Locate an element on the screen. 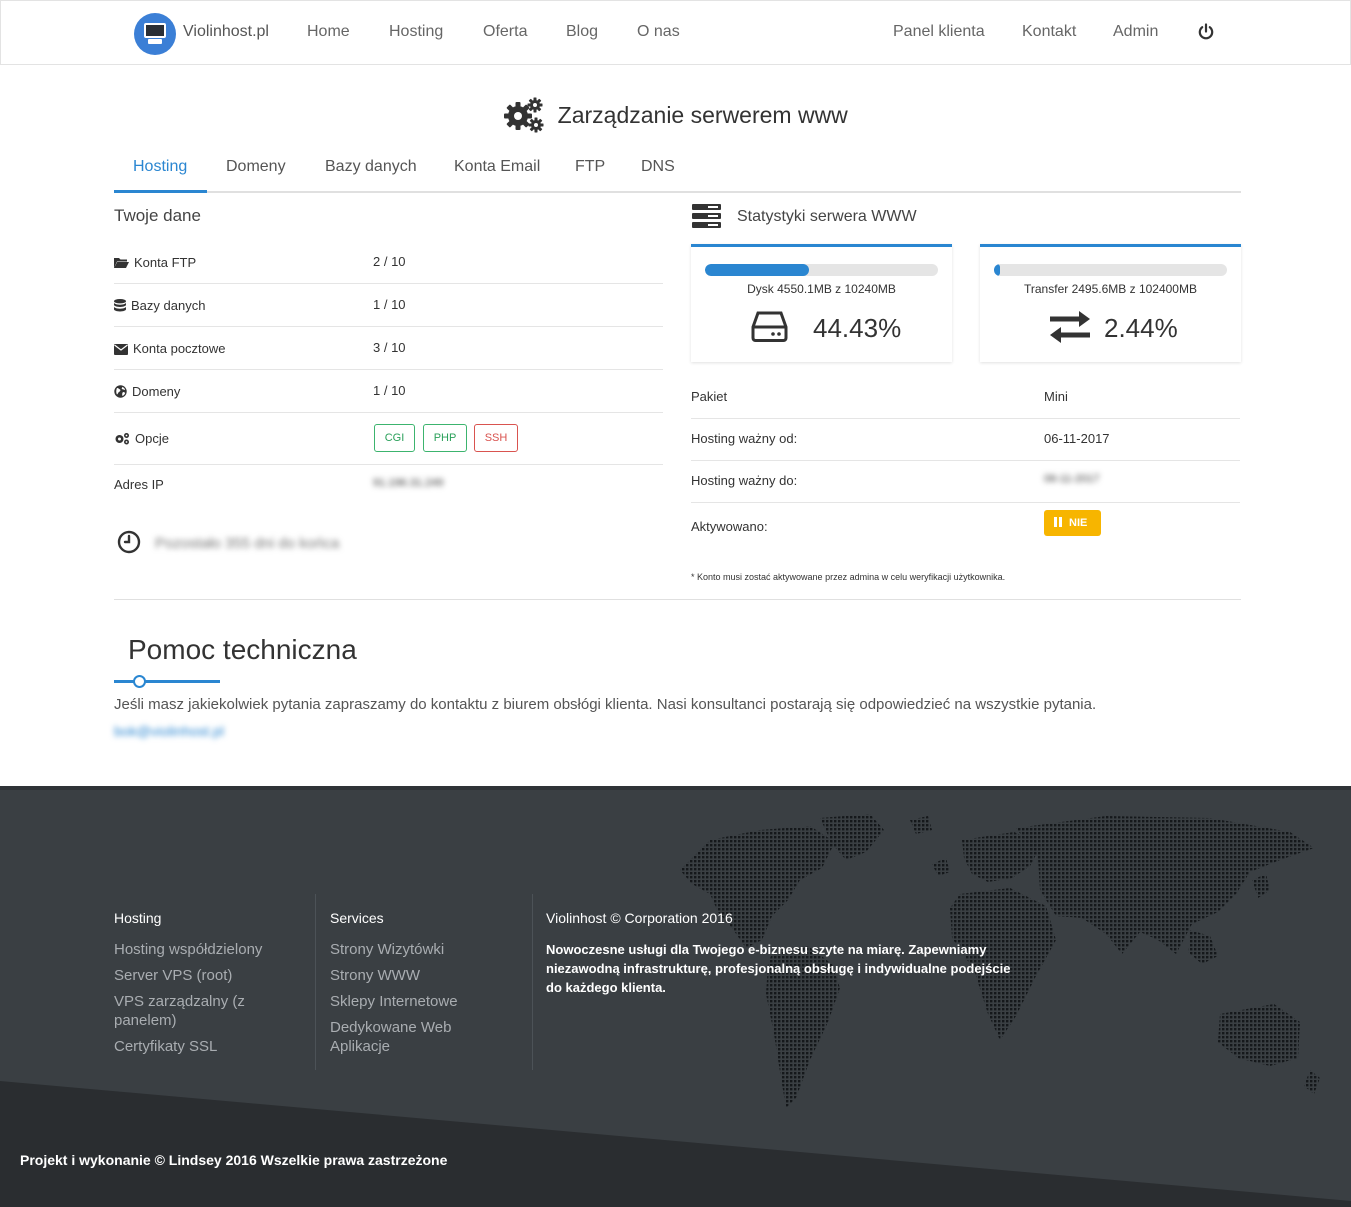 Image resolution: width=1351 pixels, height=1207 pixels. nav-o-nas: O nas is located at coordinates (658, 32).